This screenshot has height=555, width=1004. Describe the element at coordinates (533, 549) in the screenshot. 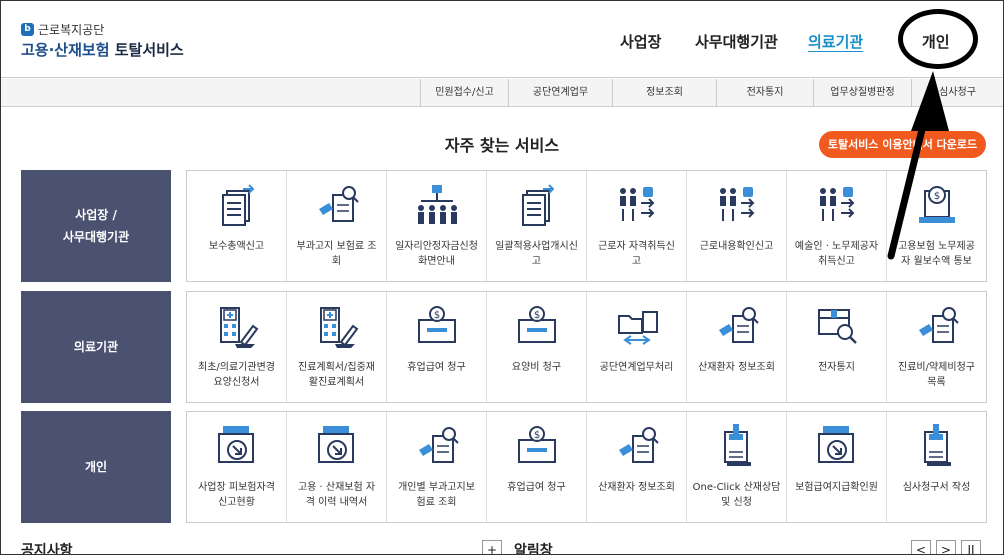

I see `alarm-title: 알림창` at that location.